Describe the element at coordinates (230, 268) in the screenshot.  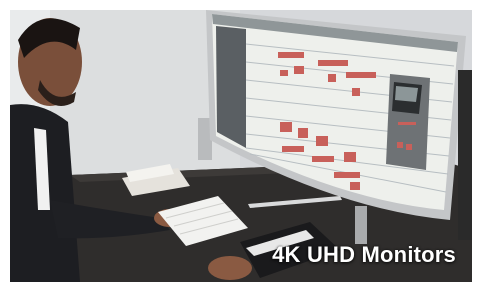
I see `person-hand-lower` at that location.